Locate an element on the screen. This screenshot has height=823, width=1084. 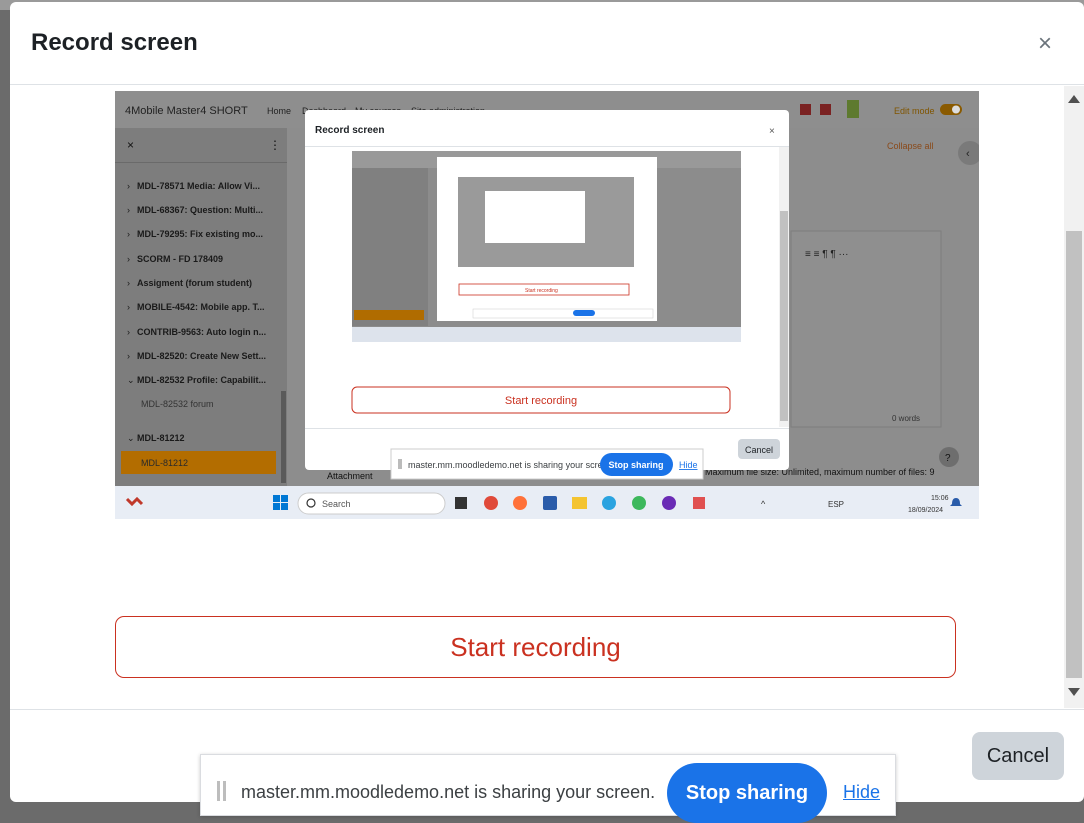
scroll-up-icon is located at coordinates (1074, 99).